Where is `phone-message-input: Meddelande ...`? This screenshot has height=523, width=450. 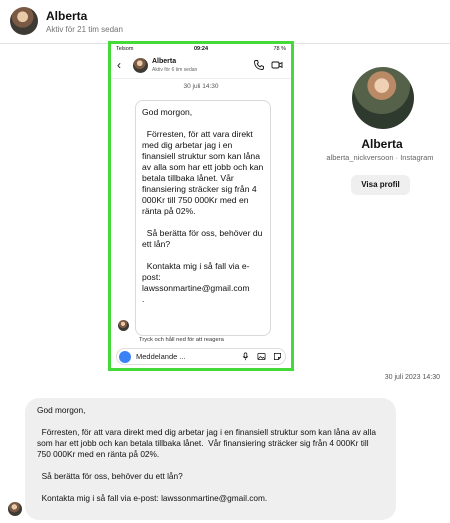
phone-message-input: Meddelande ... is located at coordinates (201, 356).